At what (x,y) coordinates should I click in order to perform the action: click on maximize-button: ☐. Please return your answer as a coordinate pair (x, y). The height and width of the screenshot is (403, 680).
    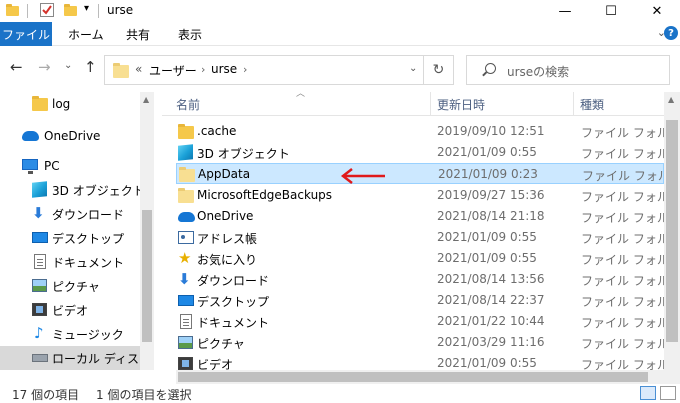
    Looking at the image, I should click on (611, 11).